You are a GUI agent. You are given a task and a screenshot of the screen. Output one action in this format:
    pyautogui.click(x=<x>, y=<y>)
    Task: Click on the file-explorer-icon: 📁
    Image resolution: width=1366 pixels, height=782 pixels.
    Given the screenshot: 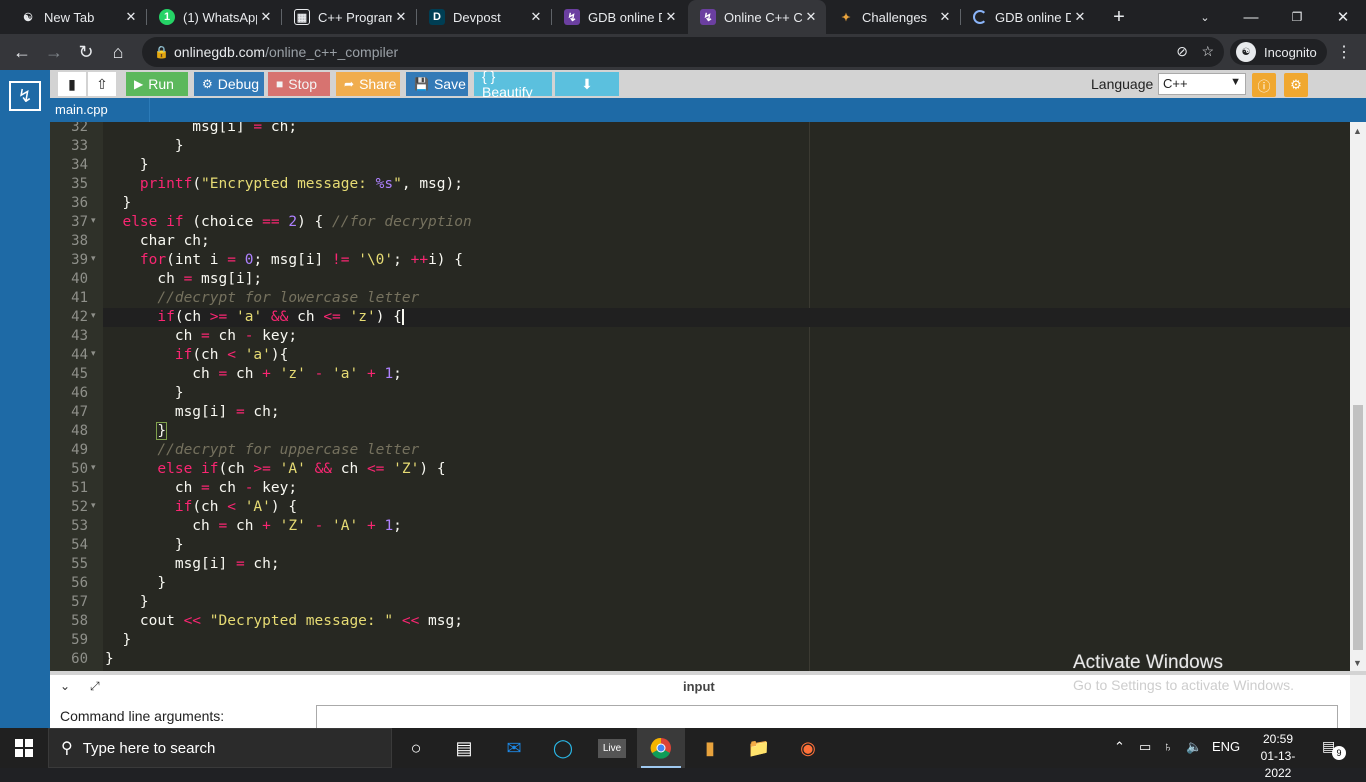 What is the action you would take?
    pyautogui.click(x=759, y=748)
    